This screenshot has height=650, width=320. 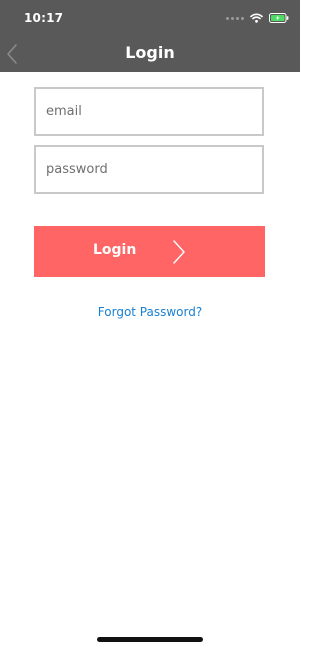 I want to click on forgot-password-link: Forgot Password?, so click(x=150, y=312).